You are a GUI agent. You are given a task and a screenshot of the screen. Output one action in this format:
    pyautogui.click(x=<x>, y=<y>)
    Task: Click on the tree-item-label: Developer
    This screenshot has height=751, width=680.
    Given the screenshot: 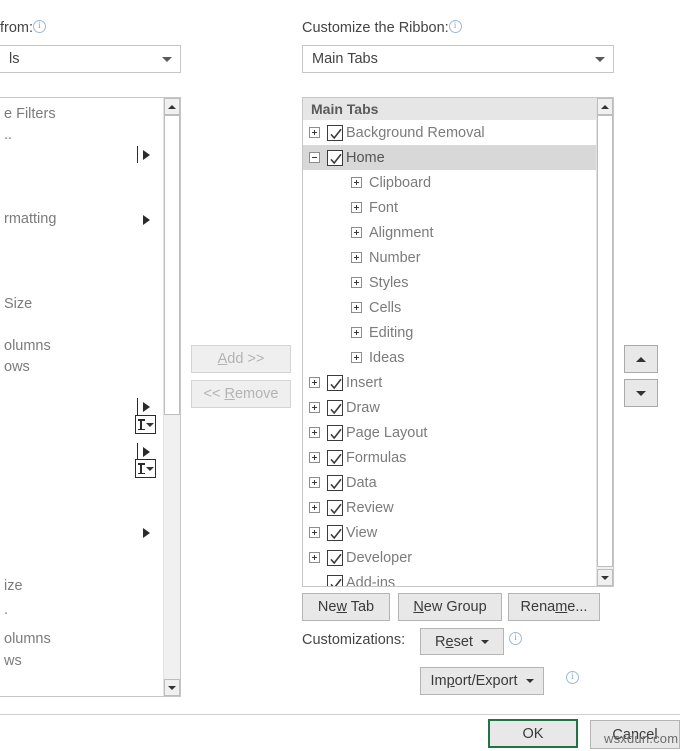 What is the action you would take?
    pyautogui.click(x=379, y=557)
    